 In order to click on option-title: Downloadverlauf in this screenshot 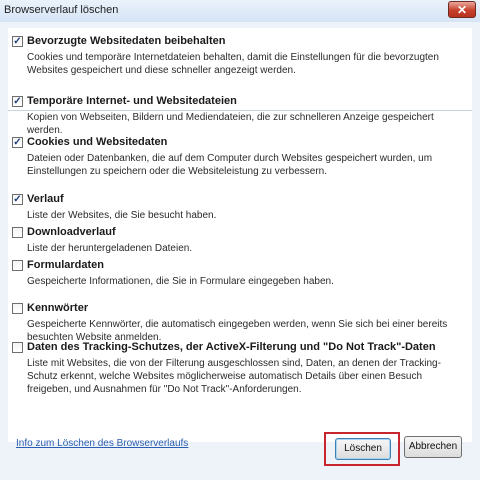, I will do `click(71, 232)`.